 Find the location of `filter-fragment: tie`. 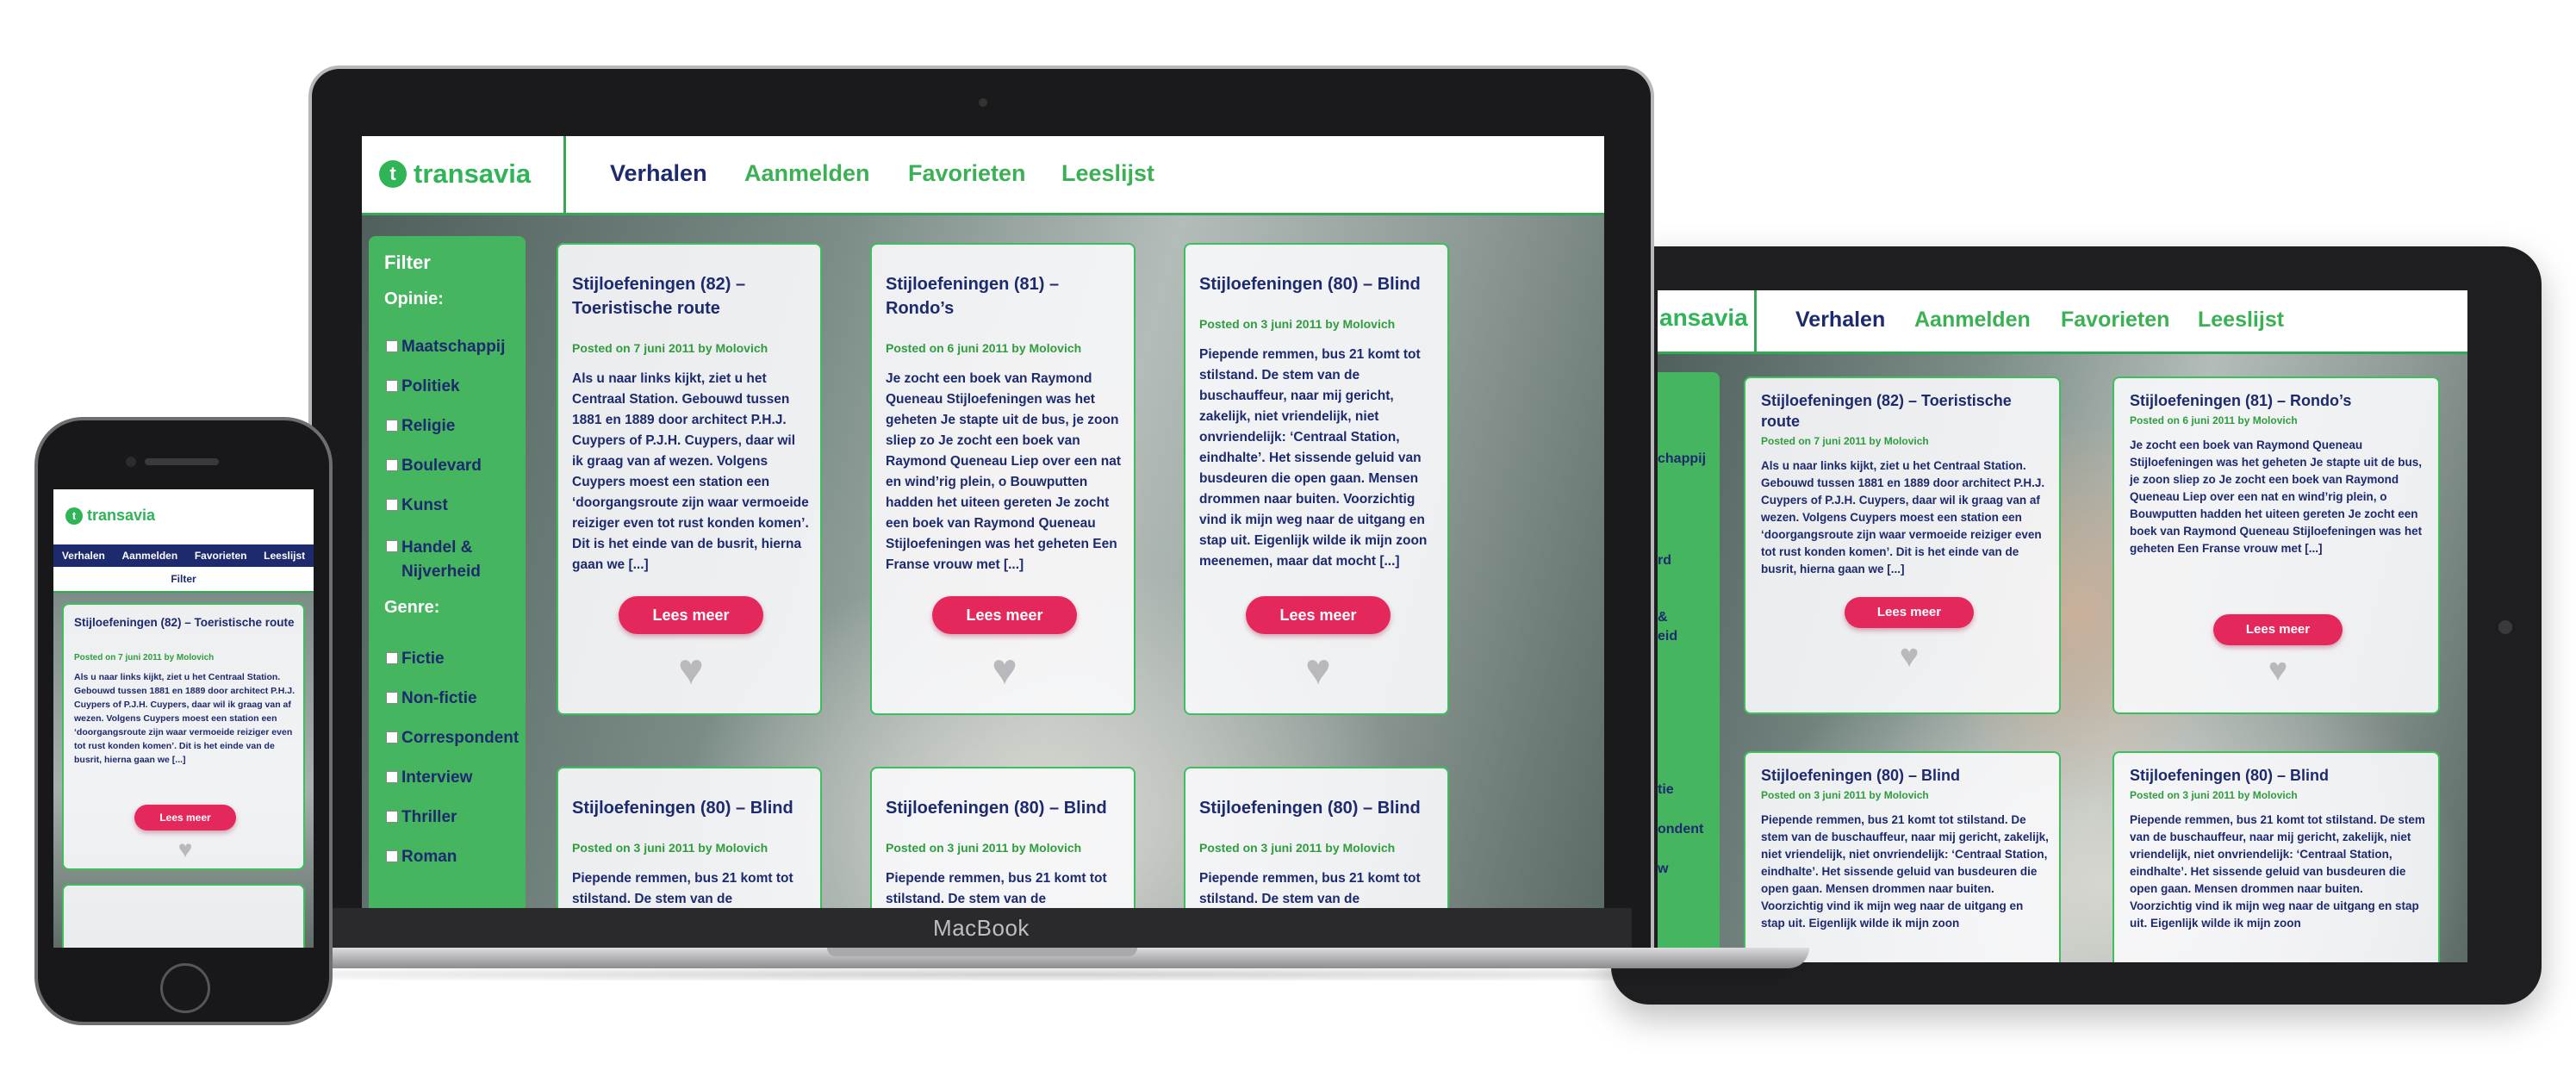

filter-fragment: tie is located at coordinates (1666, 790).